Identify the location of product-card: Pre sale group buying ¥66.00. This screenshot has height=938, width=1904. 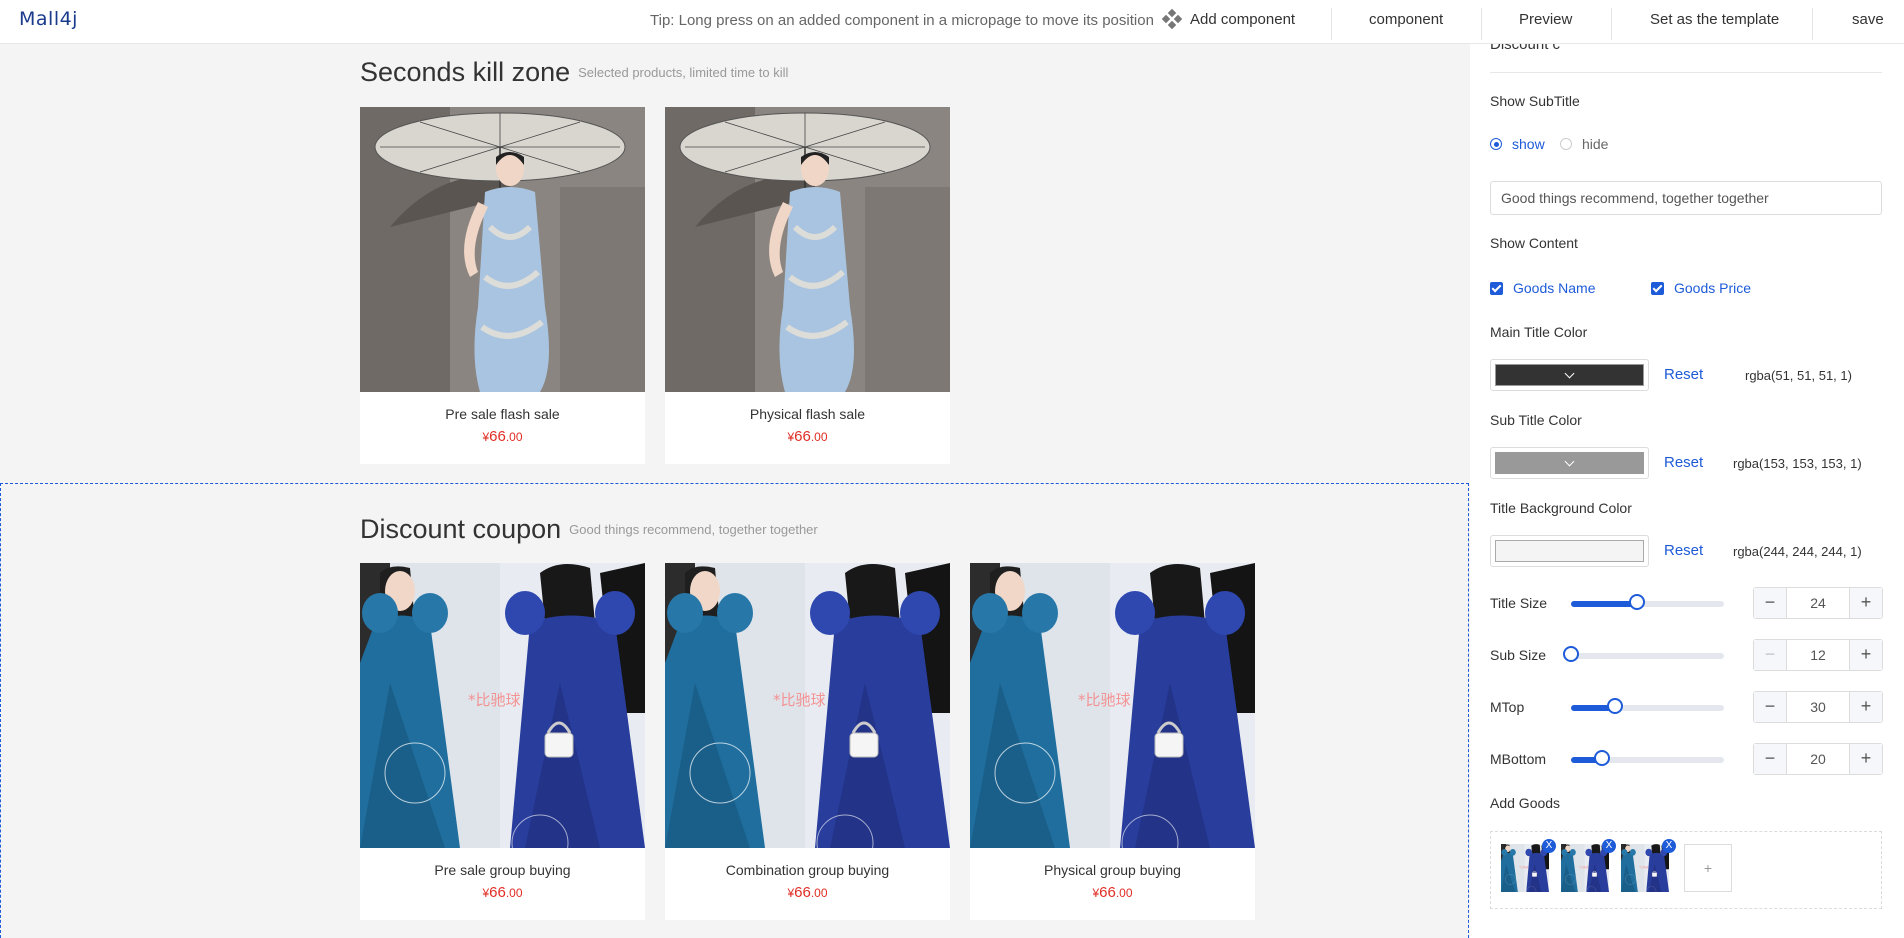
(502, 741).